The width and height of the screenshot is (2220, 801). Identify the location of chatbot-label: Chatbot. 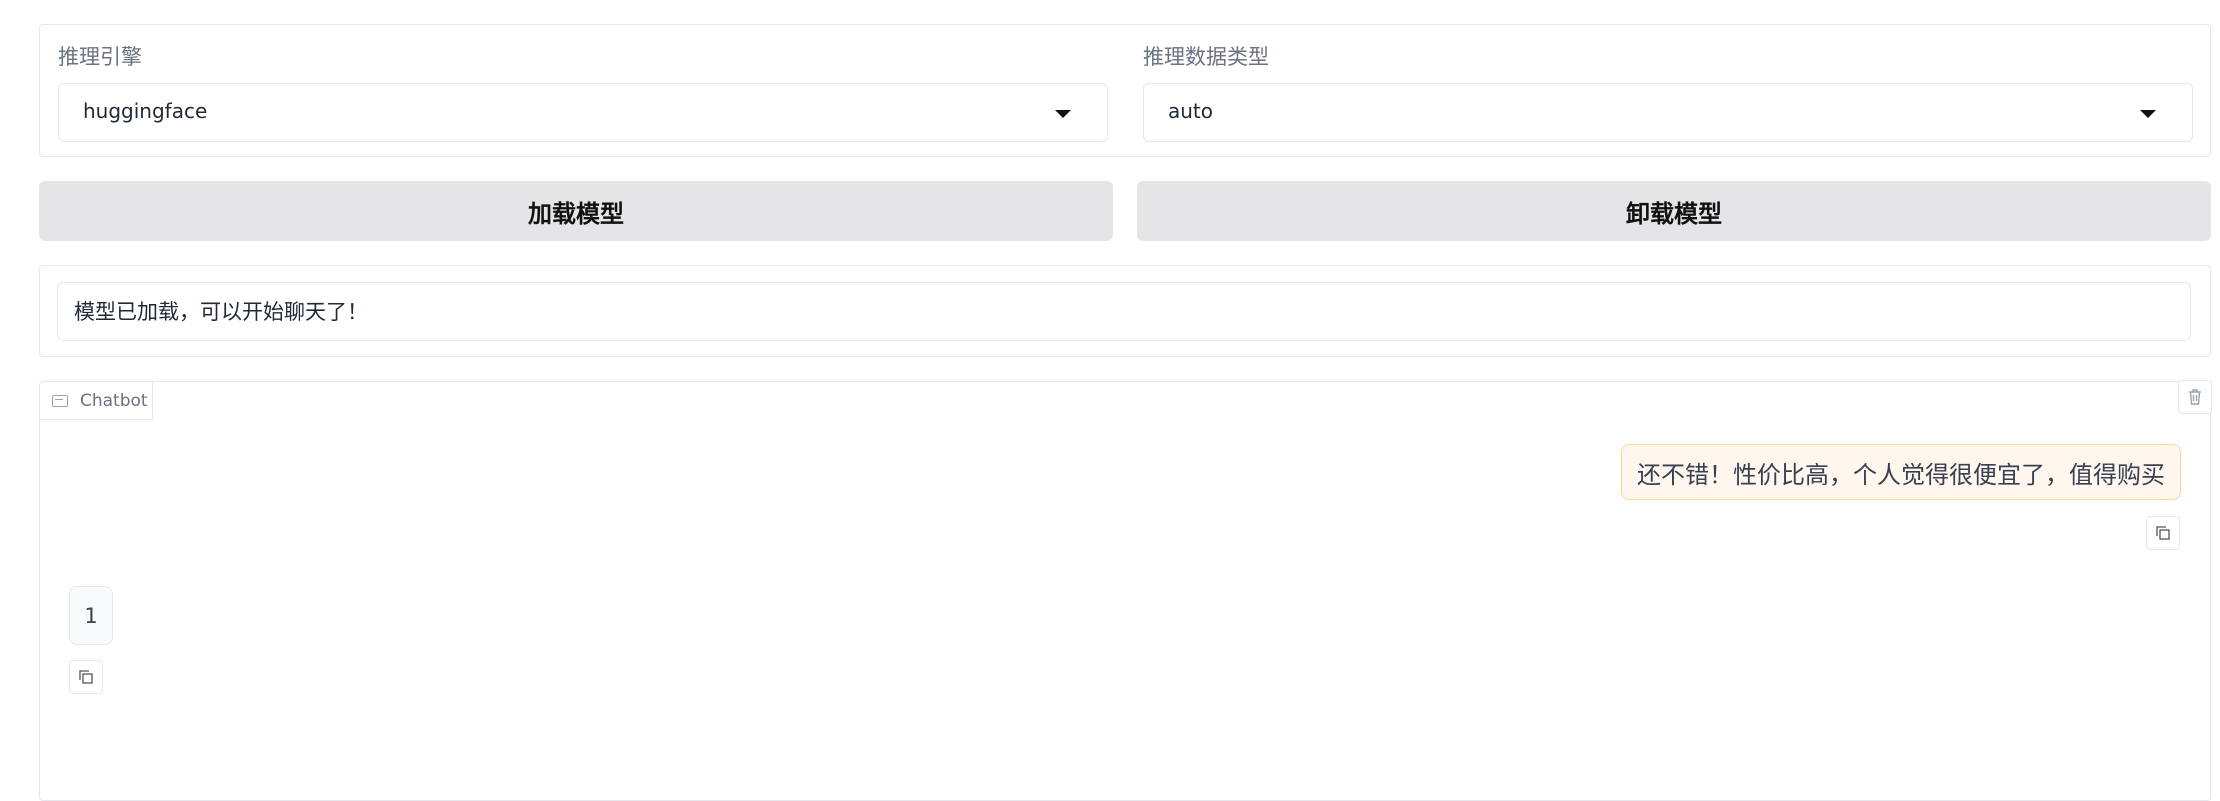
(96, 401).